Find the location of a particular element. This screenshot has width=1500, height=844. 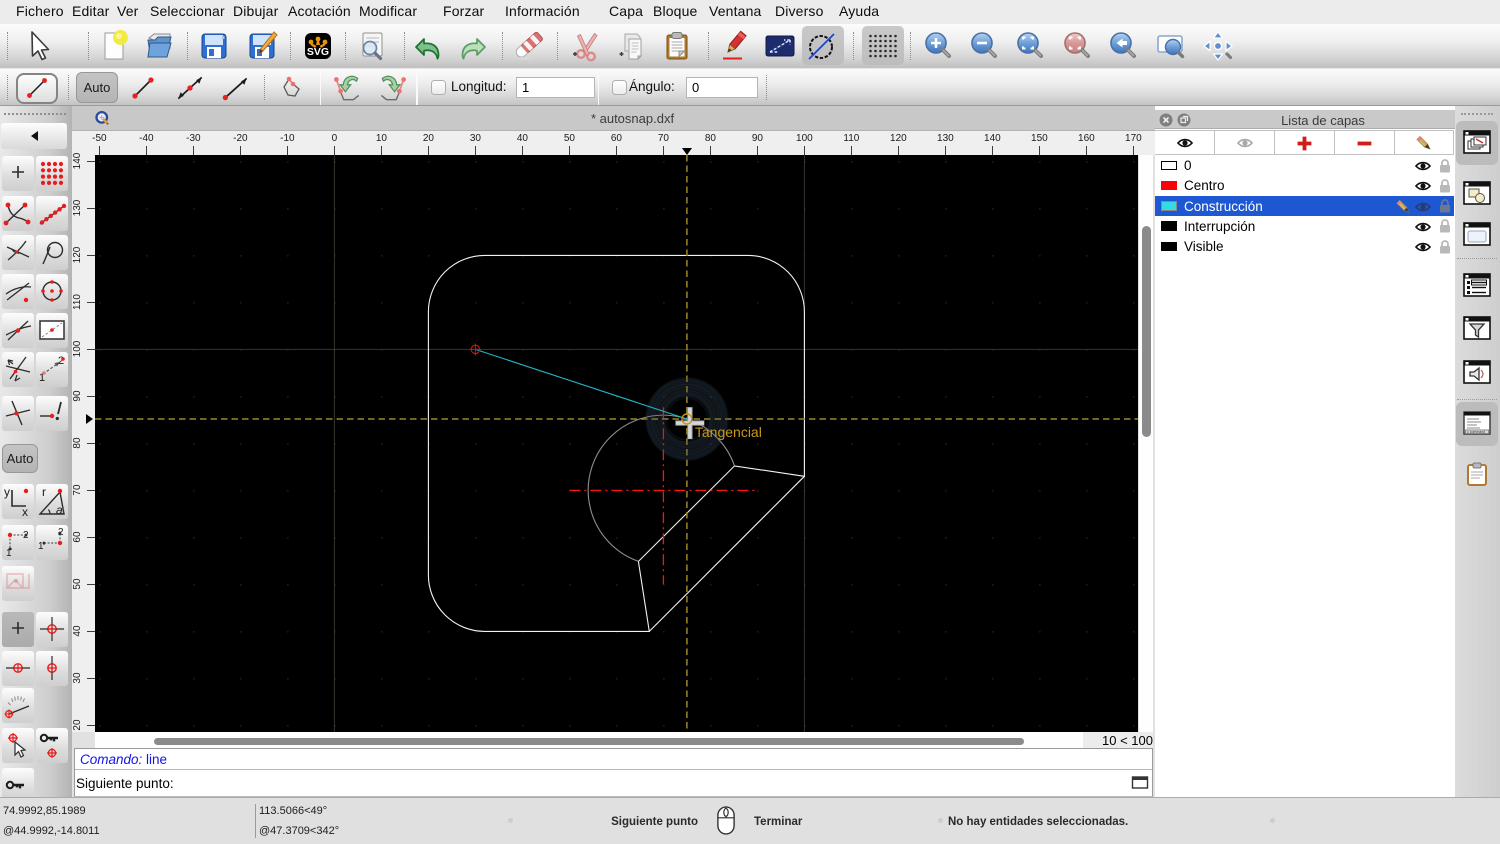

svg-text: x is located at coordinates (25, 512).